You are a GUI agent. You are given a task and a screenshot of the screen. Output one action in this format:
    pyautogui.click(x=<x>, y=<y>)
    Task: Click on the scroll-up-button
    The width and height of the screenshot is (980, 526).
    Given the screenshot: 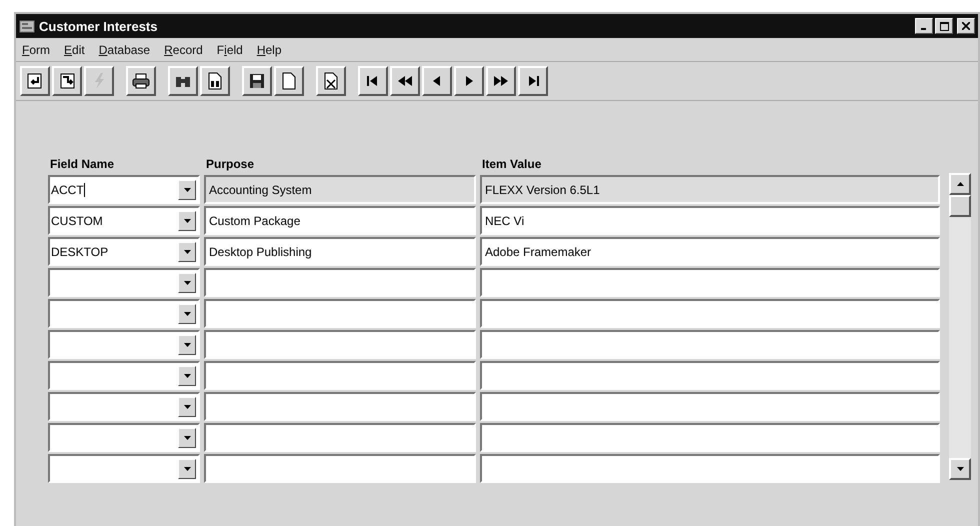 What is the action you would take?
    pyautogui.click(x=960, y=184)
    